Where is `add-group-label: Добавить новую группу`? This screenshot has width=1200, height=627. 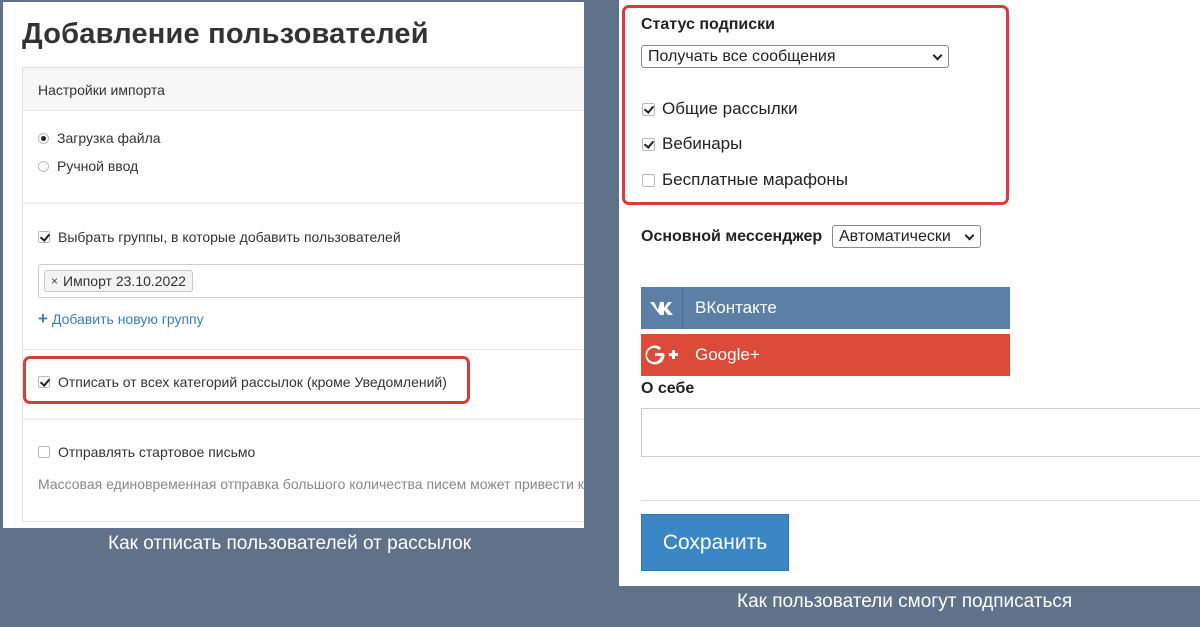
add-group-label: Добавить новую группу is located at coordinates (127, 318).